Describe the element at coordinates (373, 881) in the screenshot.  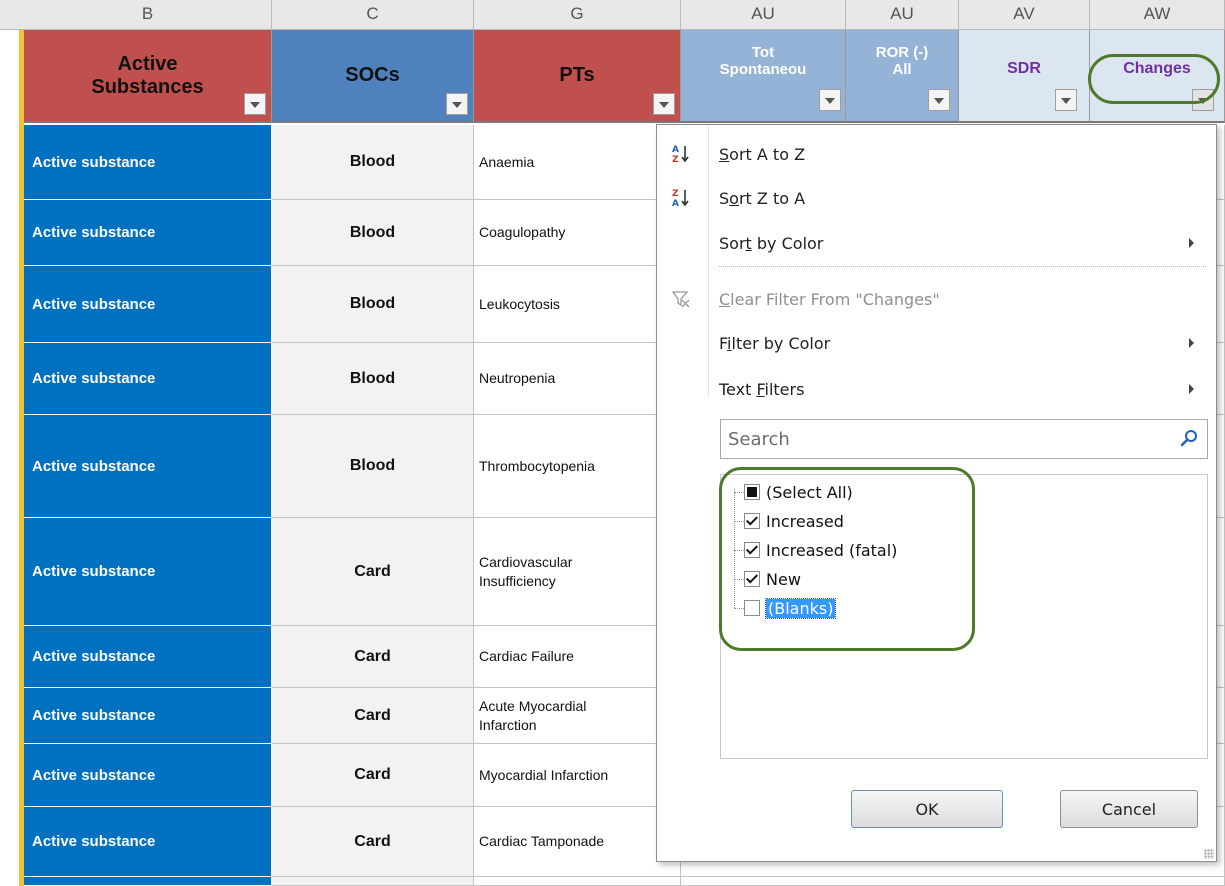
I see `cell-soc` at that location.